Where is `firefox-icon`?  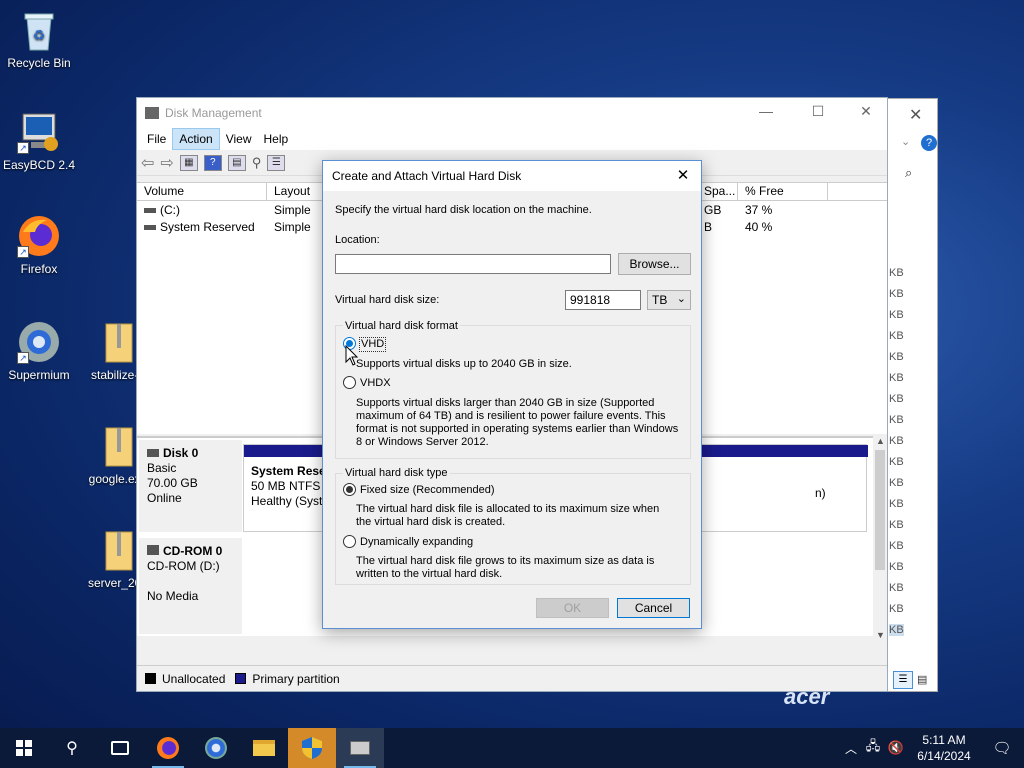
firefox-icon is located at coordinates (168, 748).